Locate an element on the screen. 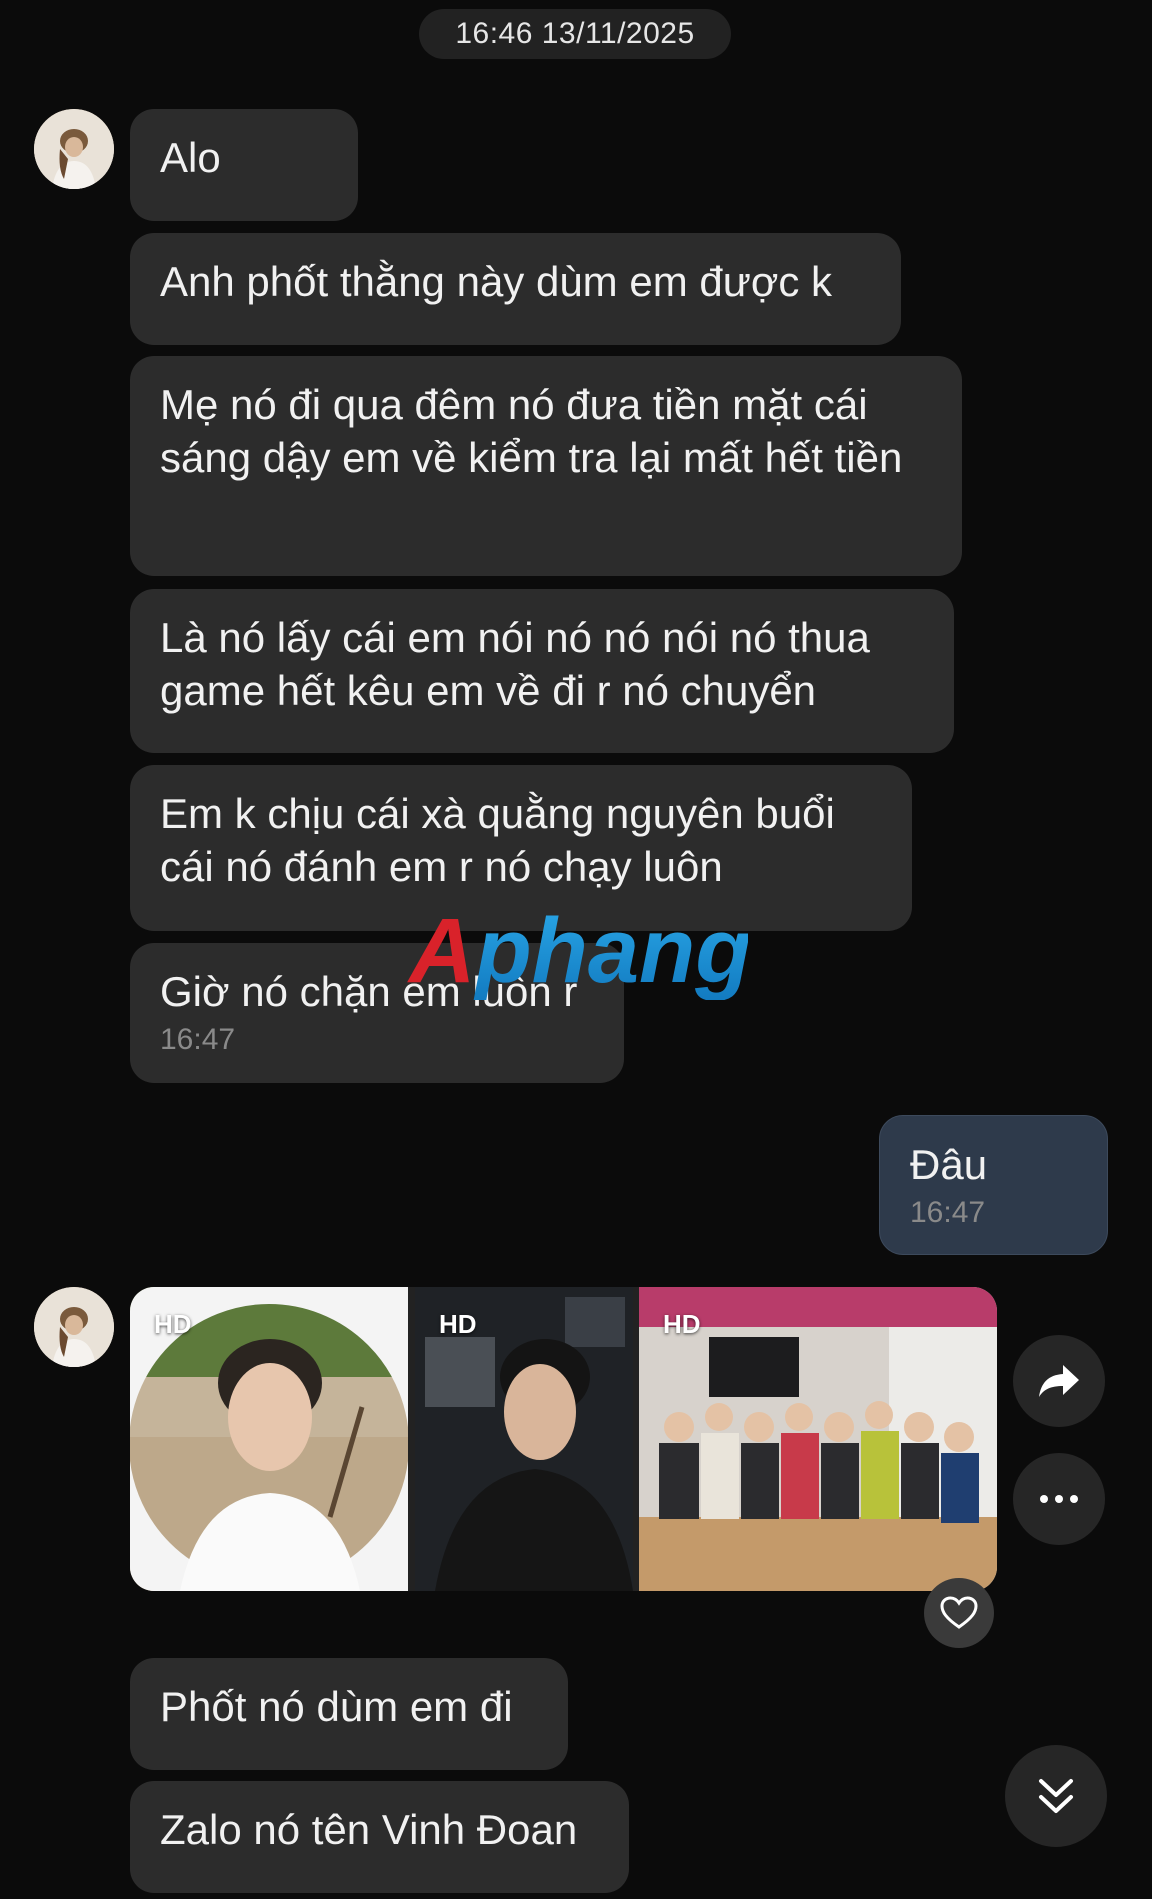  message-bubble: Zalo nó tên Vinh Đoan is located at coordinates (379, 1837).